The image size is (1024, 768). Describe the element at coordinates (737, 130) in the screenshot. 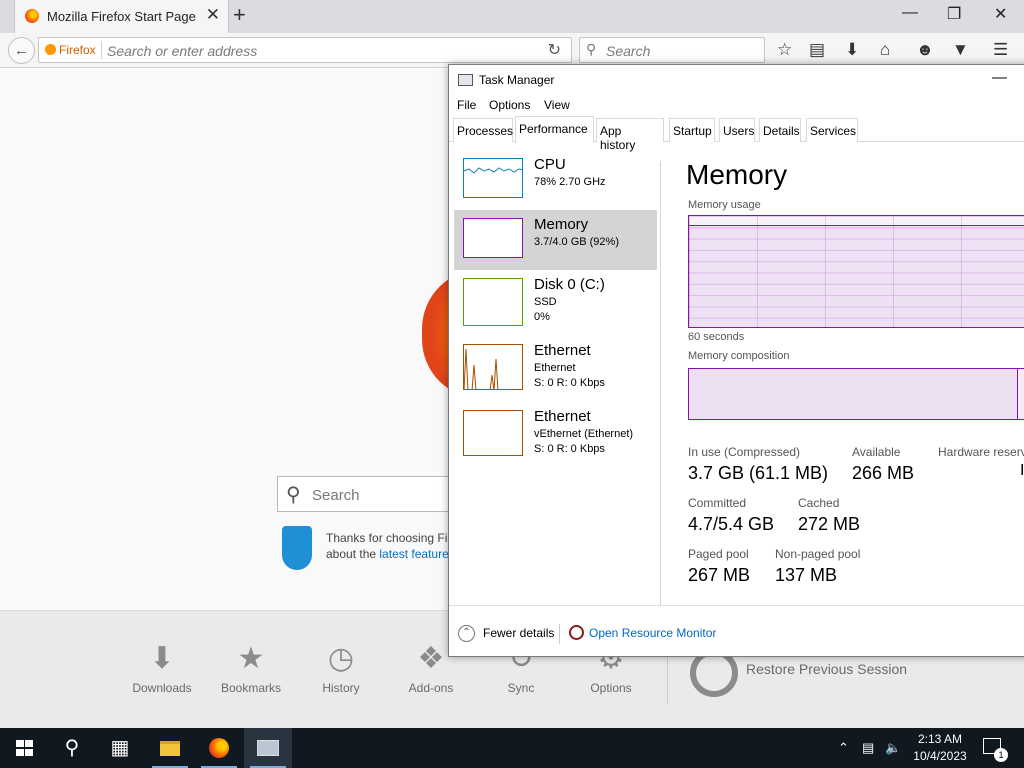

I see `tab-users: Users` at that location.